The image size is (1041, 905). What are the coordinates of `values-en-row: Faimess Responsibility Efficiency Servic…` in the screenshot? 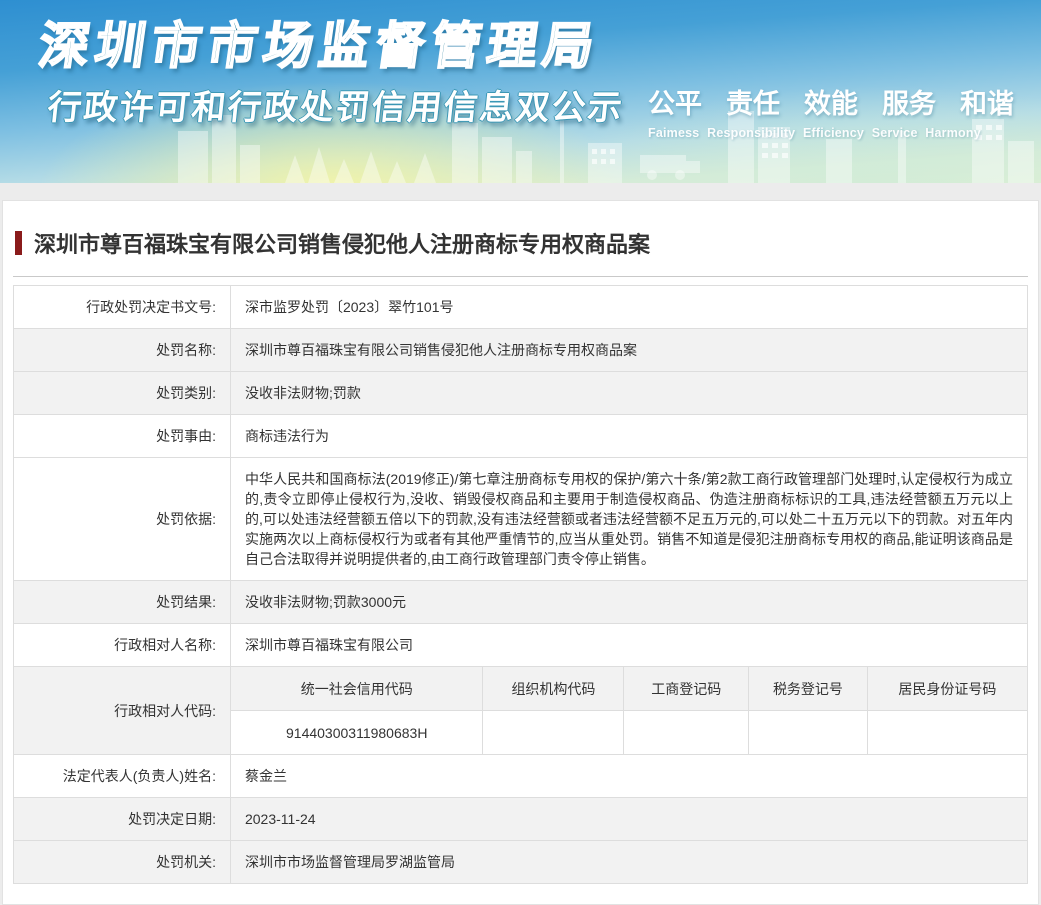 It's located at (814, 133).